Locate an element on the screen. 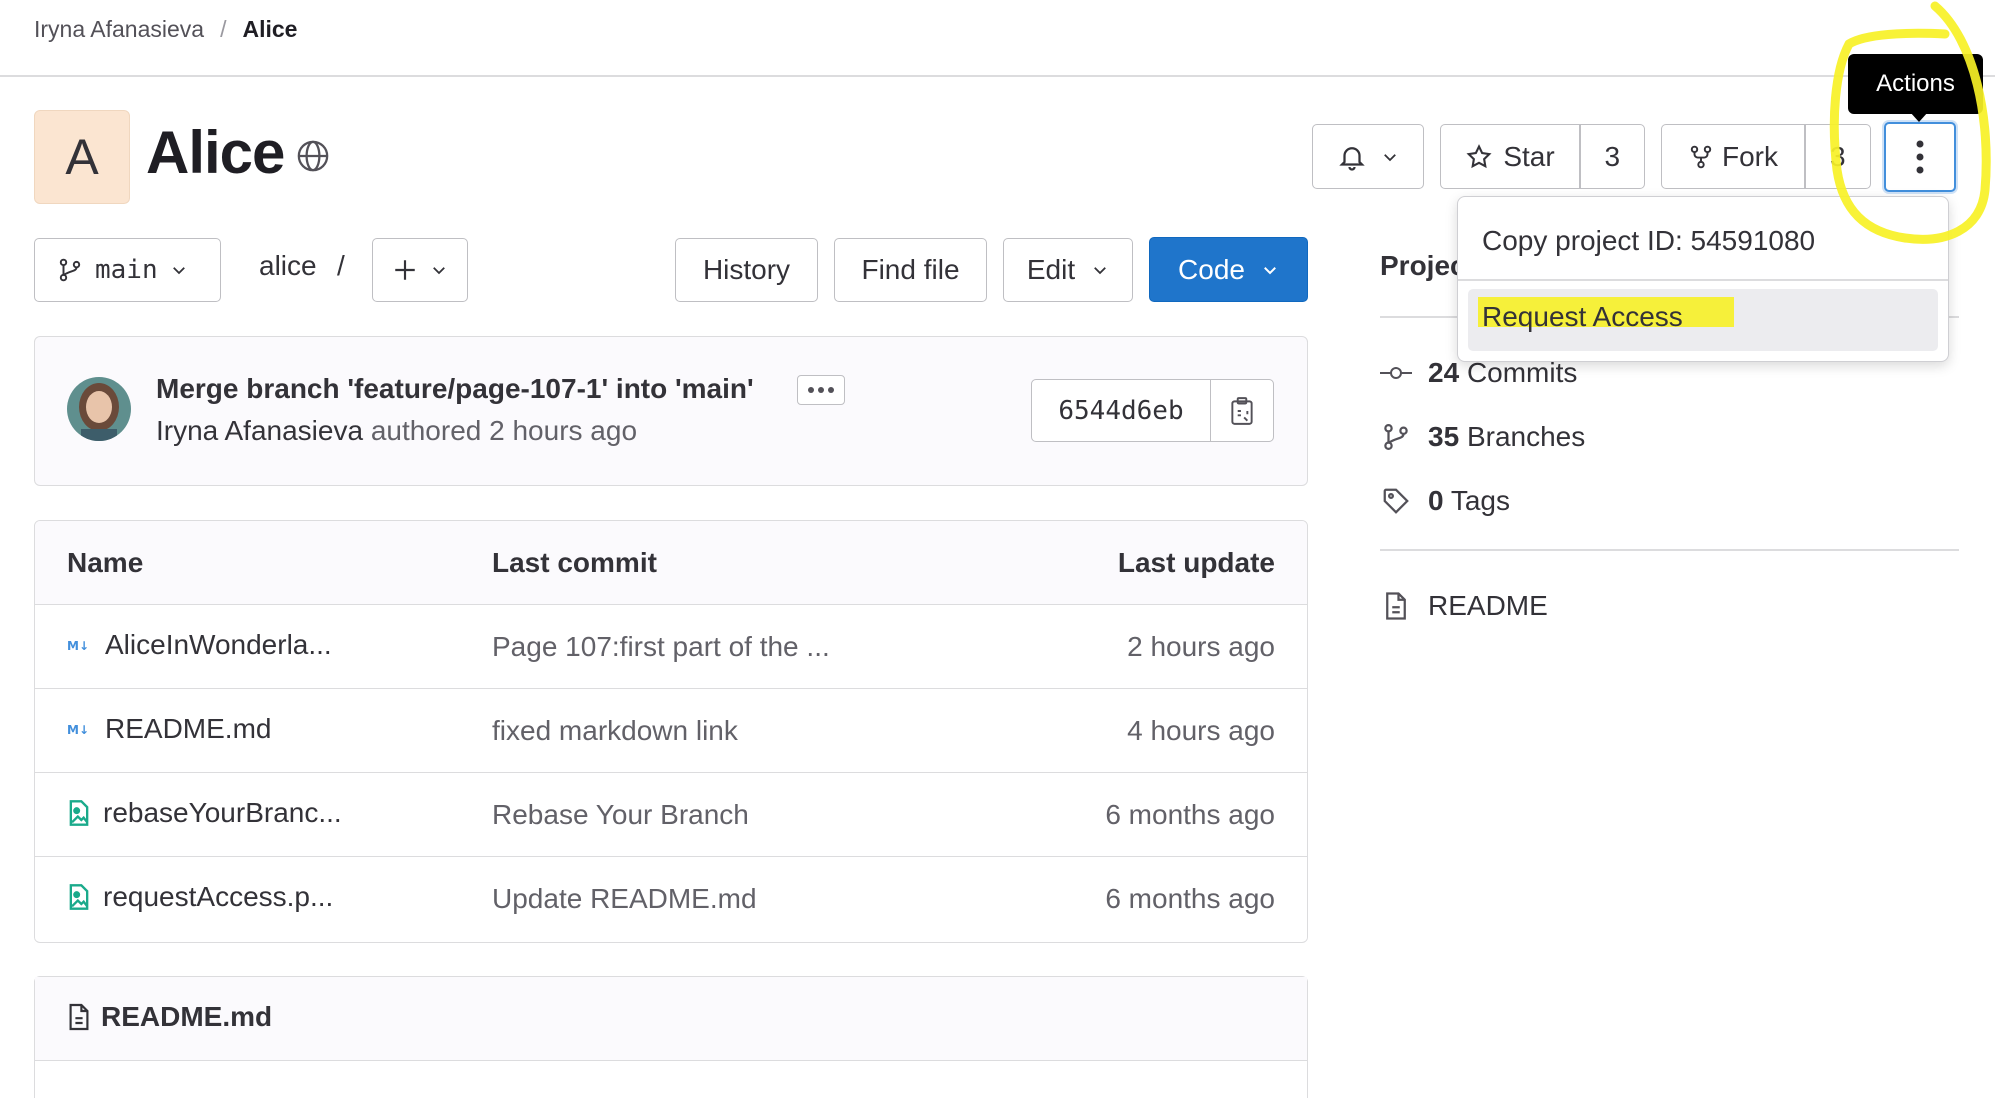 The height and width of the screenshot is (1098, 1995). actions-button is located at coordinates (1920, 157).